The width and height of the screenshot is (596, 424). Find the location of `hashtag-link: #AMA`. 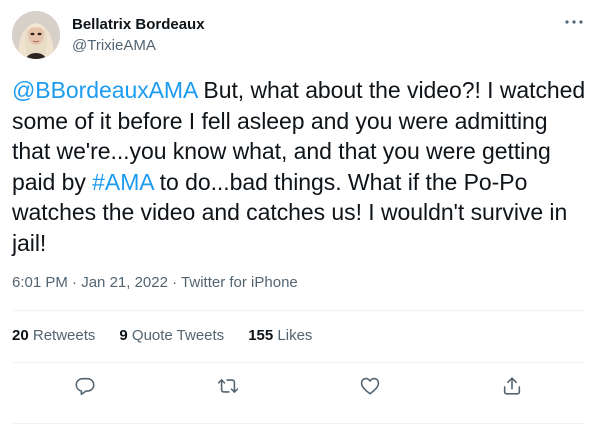

hashtag-link: #AMA is located at coordinates (122, 182).